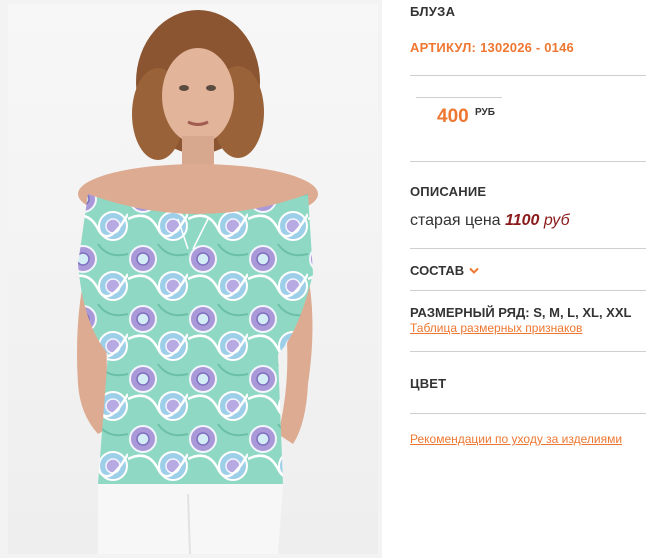  What do you see at coordinates (437, 270) in the screenshot?
I see `composition-heading: СОСТАВ` at bounding box center [437, 270].